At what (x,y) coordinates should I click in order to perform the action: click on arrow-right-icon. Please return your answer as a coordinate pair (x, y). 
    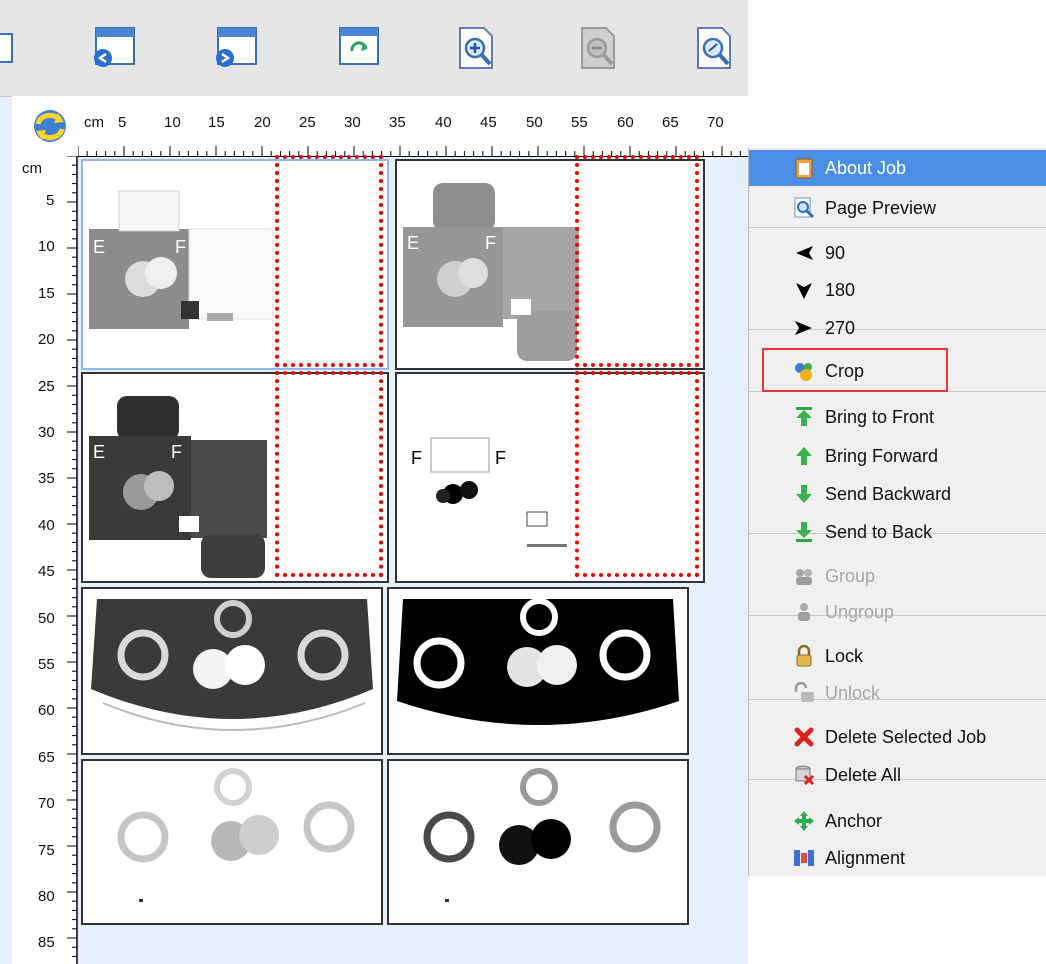
    Looking at the image, I should click on (804, 328).